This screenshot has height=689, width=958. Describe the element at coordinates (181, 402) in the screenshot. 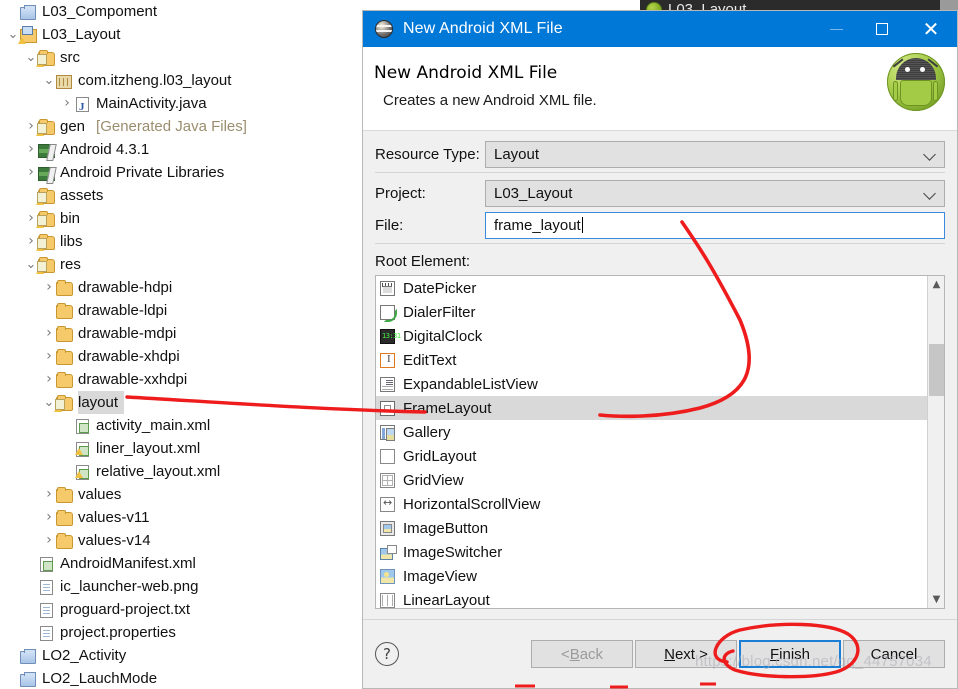

I see `tree-item-layout: ⌄ layout` at that location.